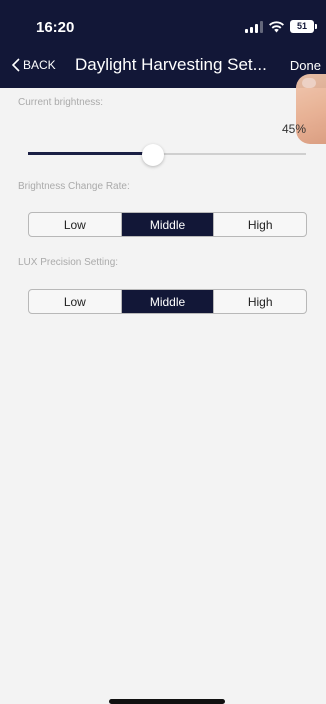  What do you see at coordinates (75, 301) in the screenshot?
I see `lux-precision-option-low: Low` at bounding box center [75, 301].